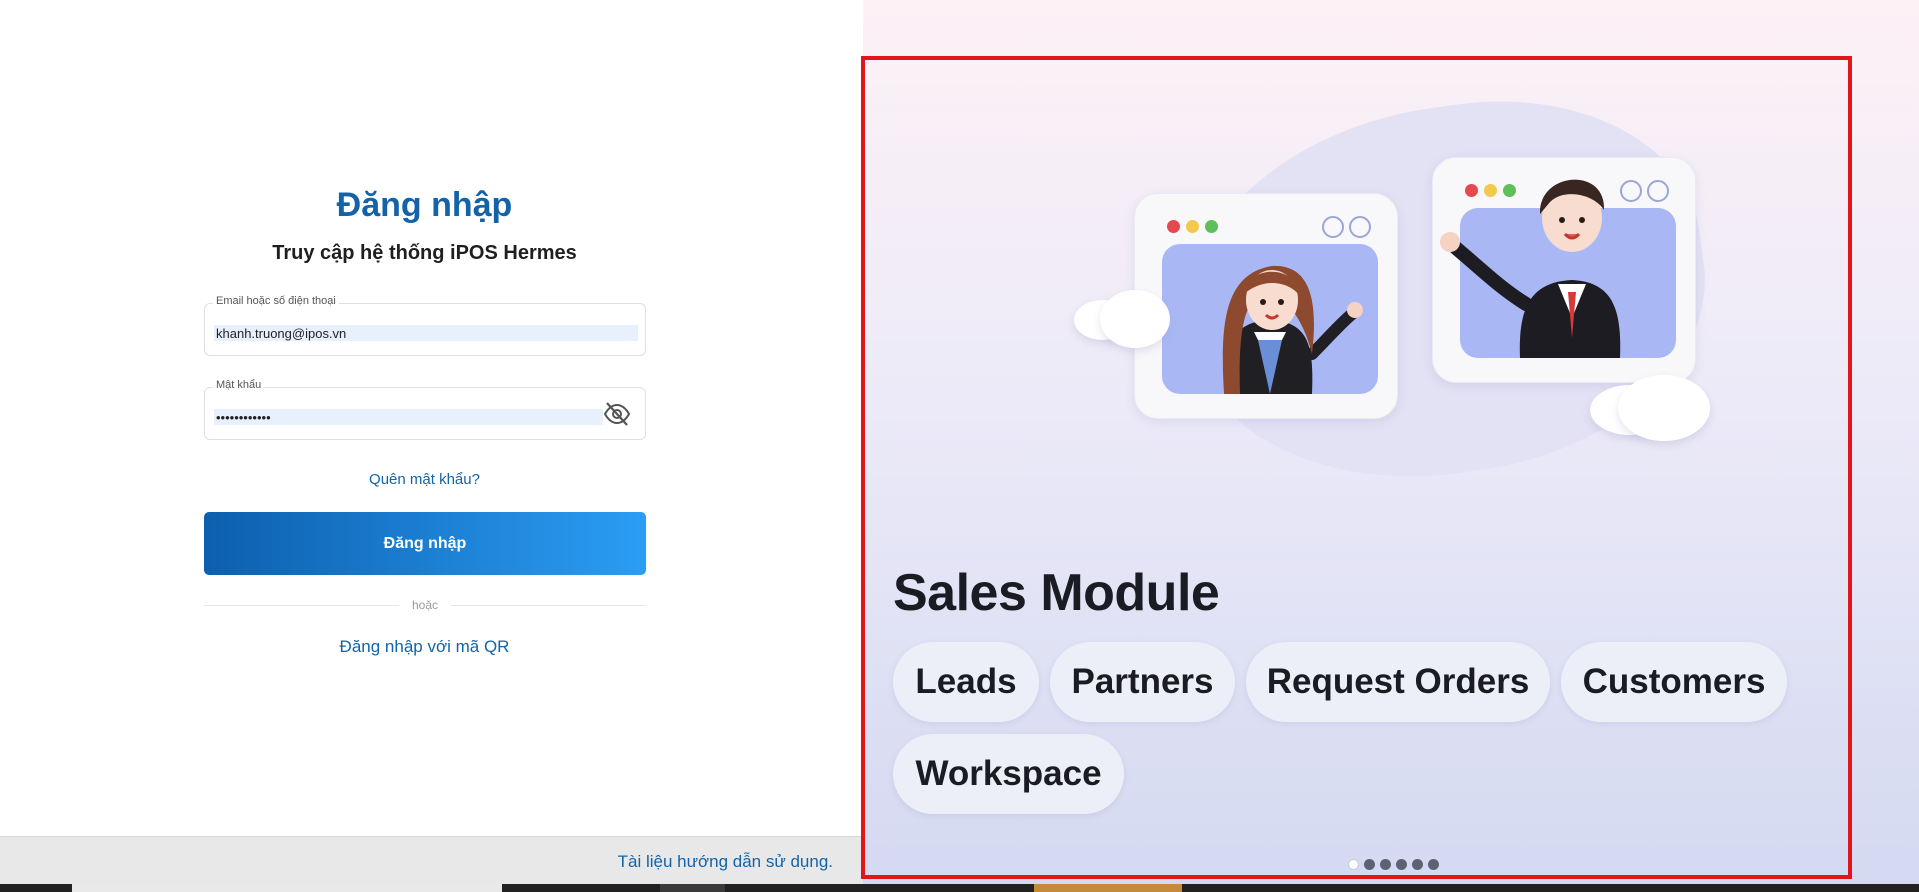 This screenshot has width=1919, height=892. I want to click on email-field: Email hoặc số điện thoại, so click(425, 325).